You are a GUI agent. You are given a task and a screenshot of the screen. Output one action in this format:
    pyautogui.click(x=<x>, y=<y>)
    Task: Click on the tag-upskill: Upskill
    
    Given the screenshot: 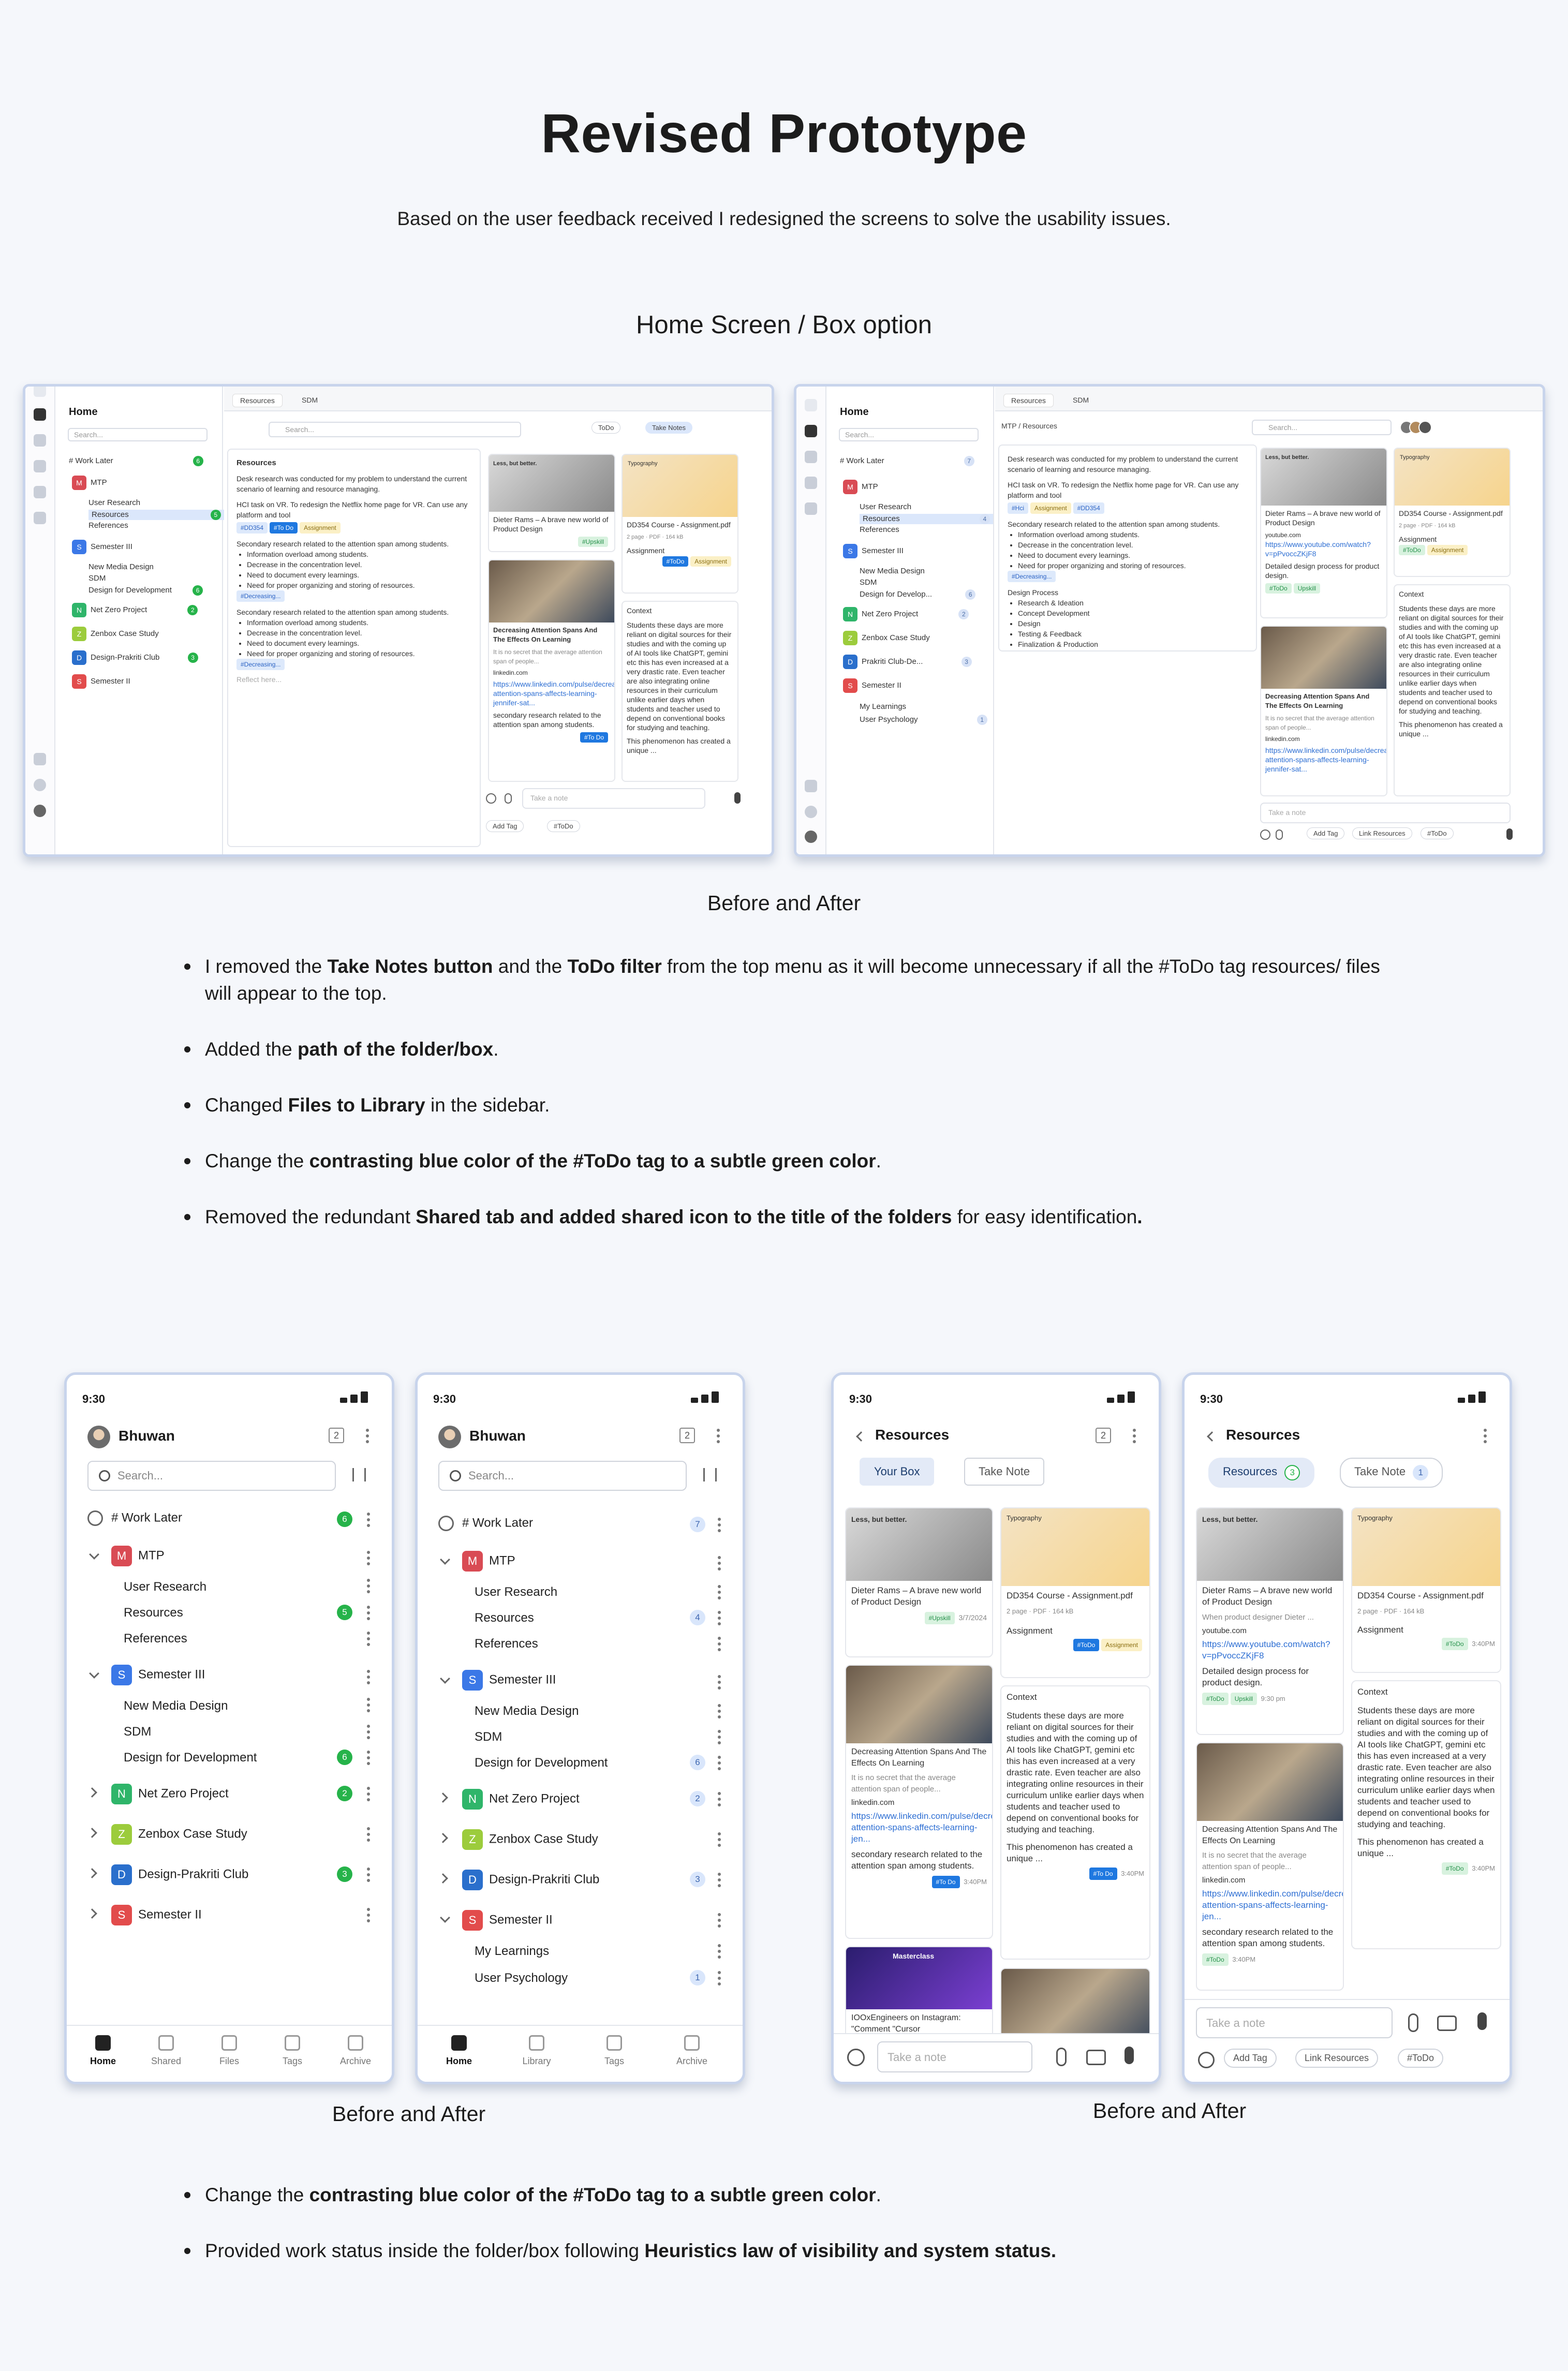 What is the action you would take?
    pyautogui.click(x=1307, y=588)
    